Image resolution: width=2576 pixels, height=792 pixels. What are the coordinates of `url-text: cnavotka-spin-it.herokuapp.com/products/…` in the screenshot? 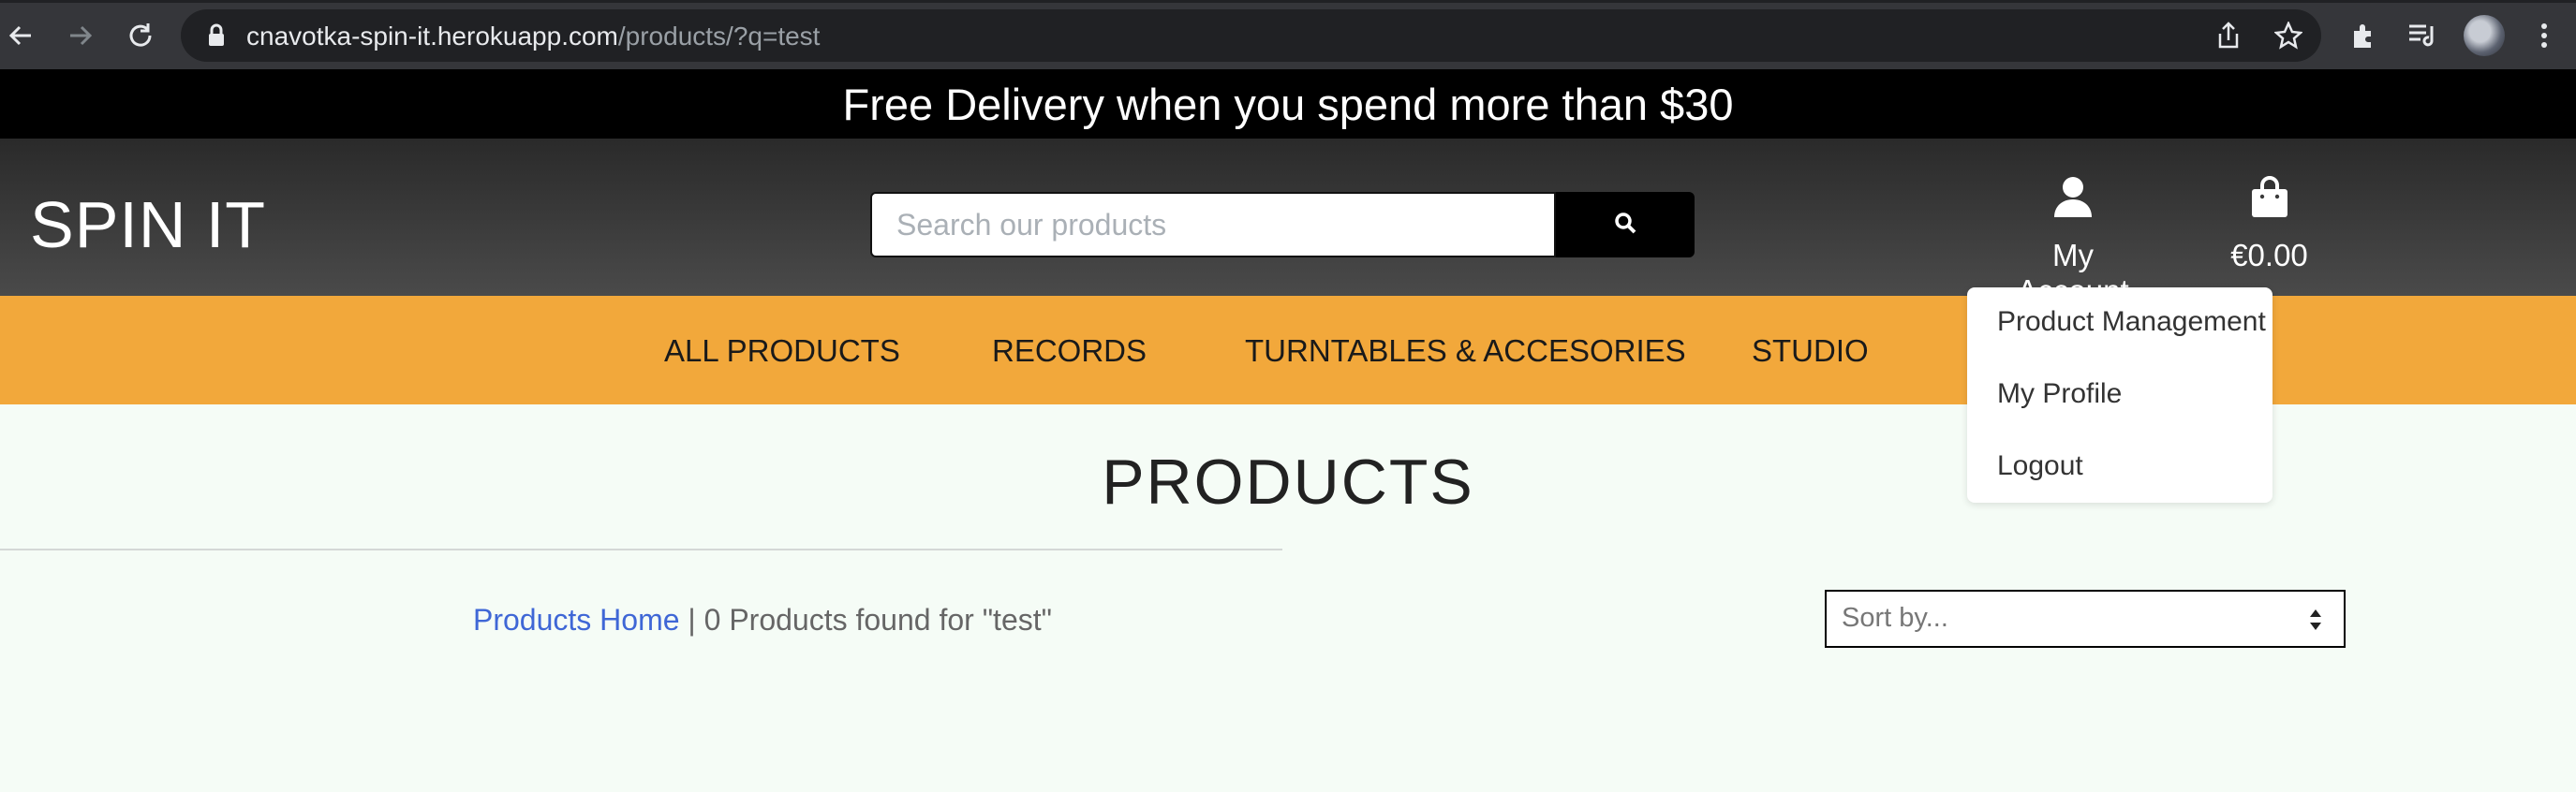 It's located at (533, 36).